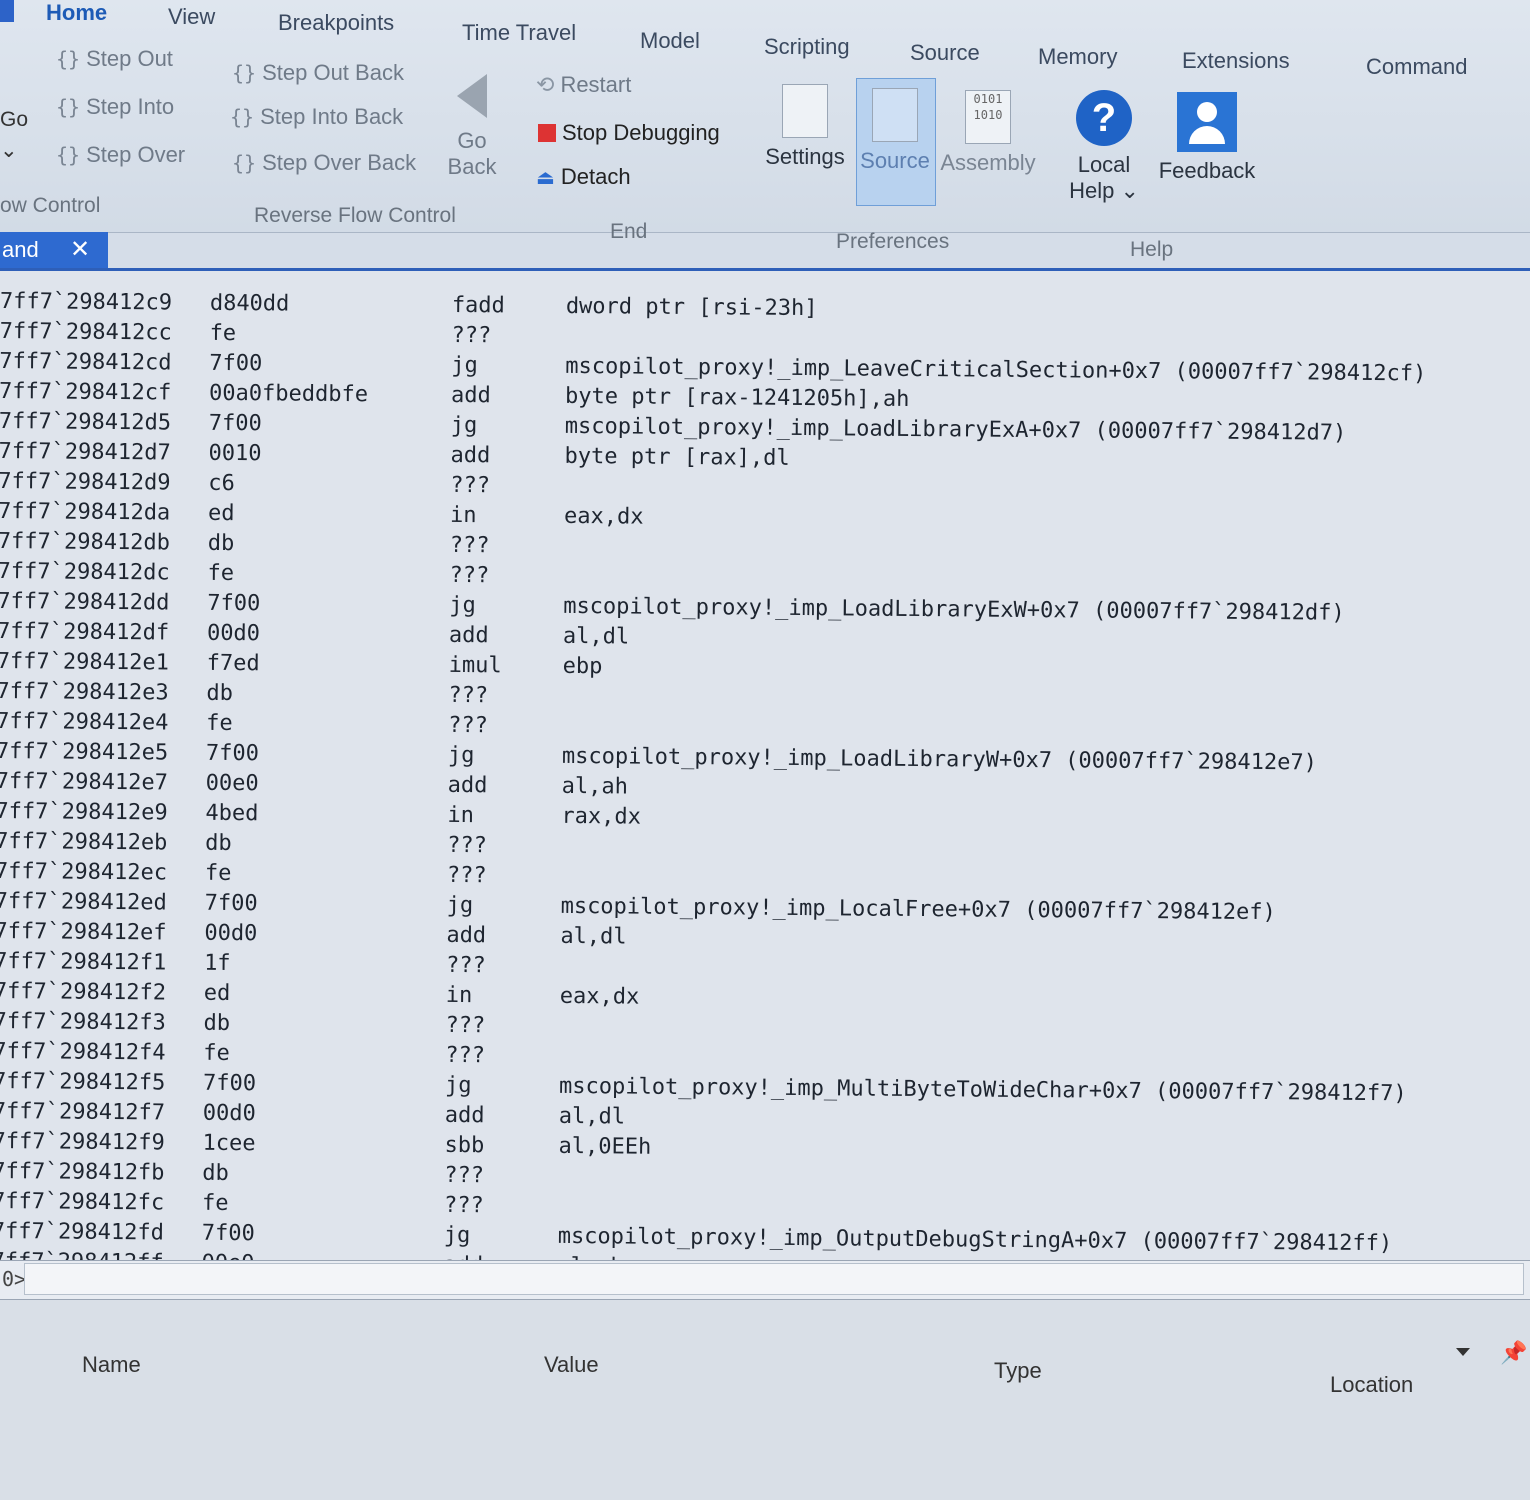  I want to click on feedback-icon, so click(1207, 122).